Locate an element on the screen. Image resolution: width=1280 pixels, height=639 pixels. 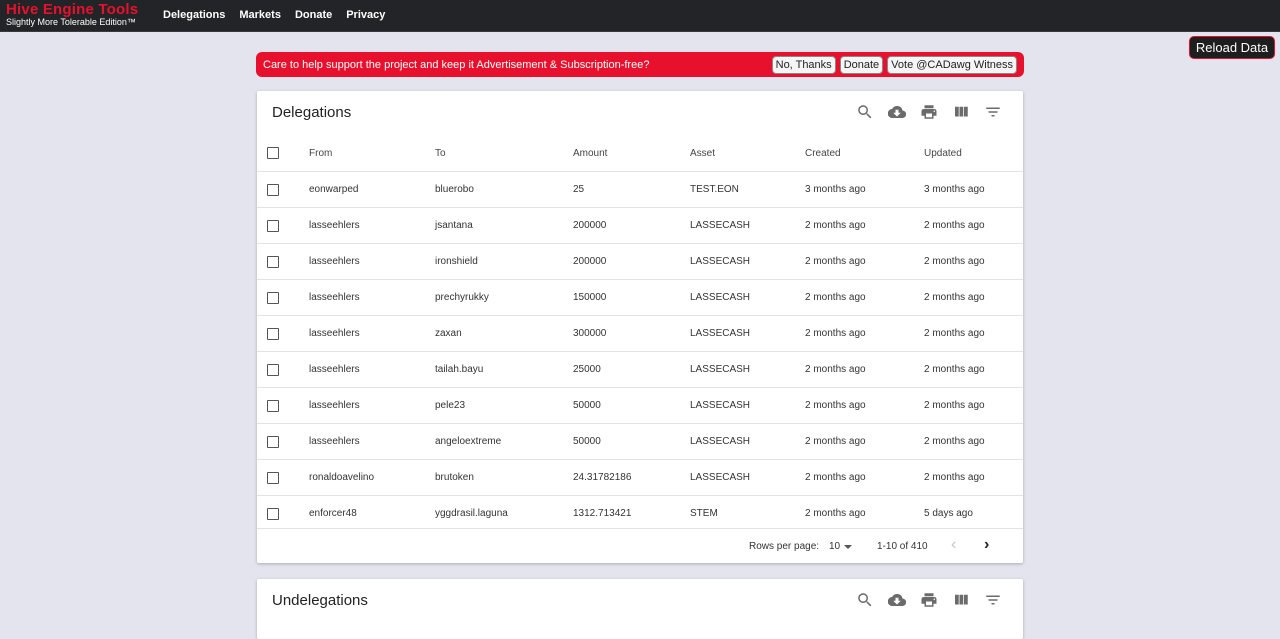
reload-data-button: Reload Data is located at coordinates (1232, 47).